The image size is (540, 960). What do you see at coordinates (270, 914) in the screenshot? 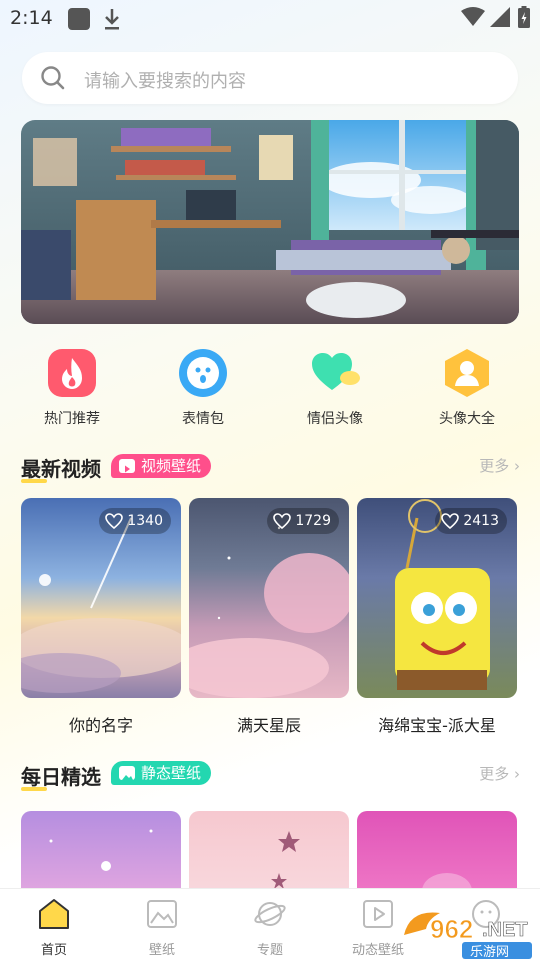
I see `planet-icon` at bounding box center [270, 914].